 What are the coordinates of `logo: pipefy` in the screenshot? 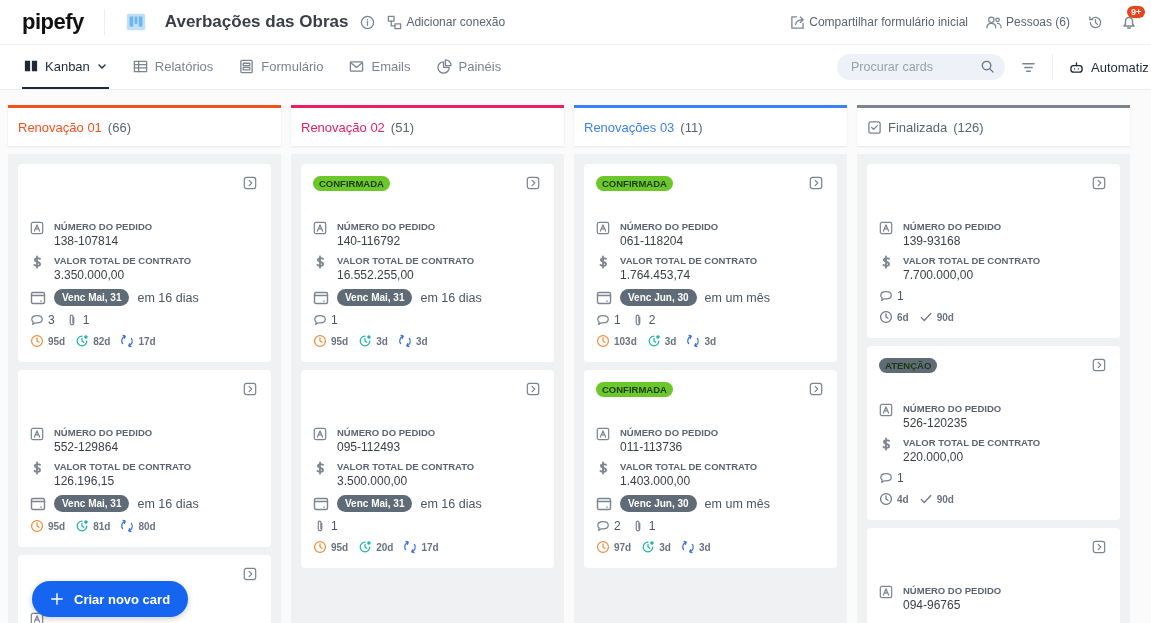 It's located at (53, 22).